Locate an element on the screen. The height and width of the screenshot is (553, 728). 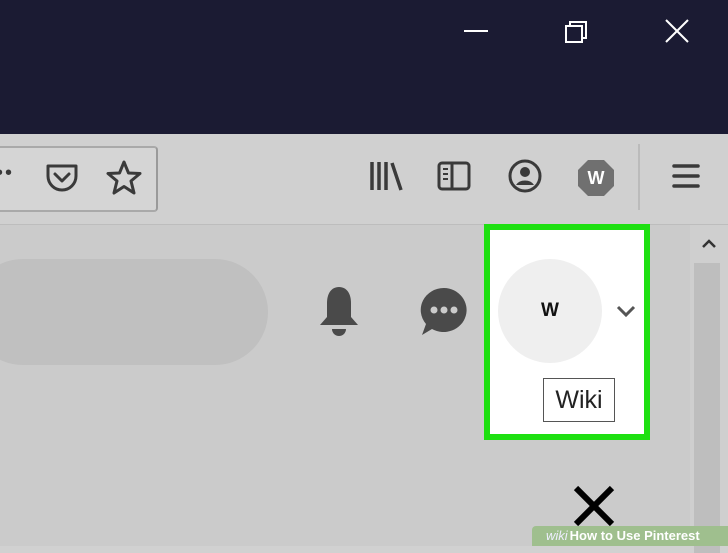
messages-icon is located at coordinates (444, 311).